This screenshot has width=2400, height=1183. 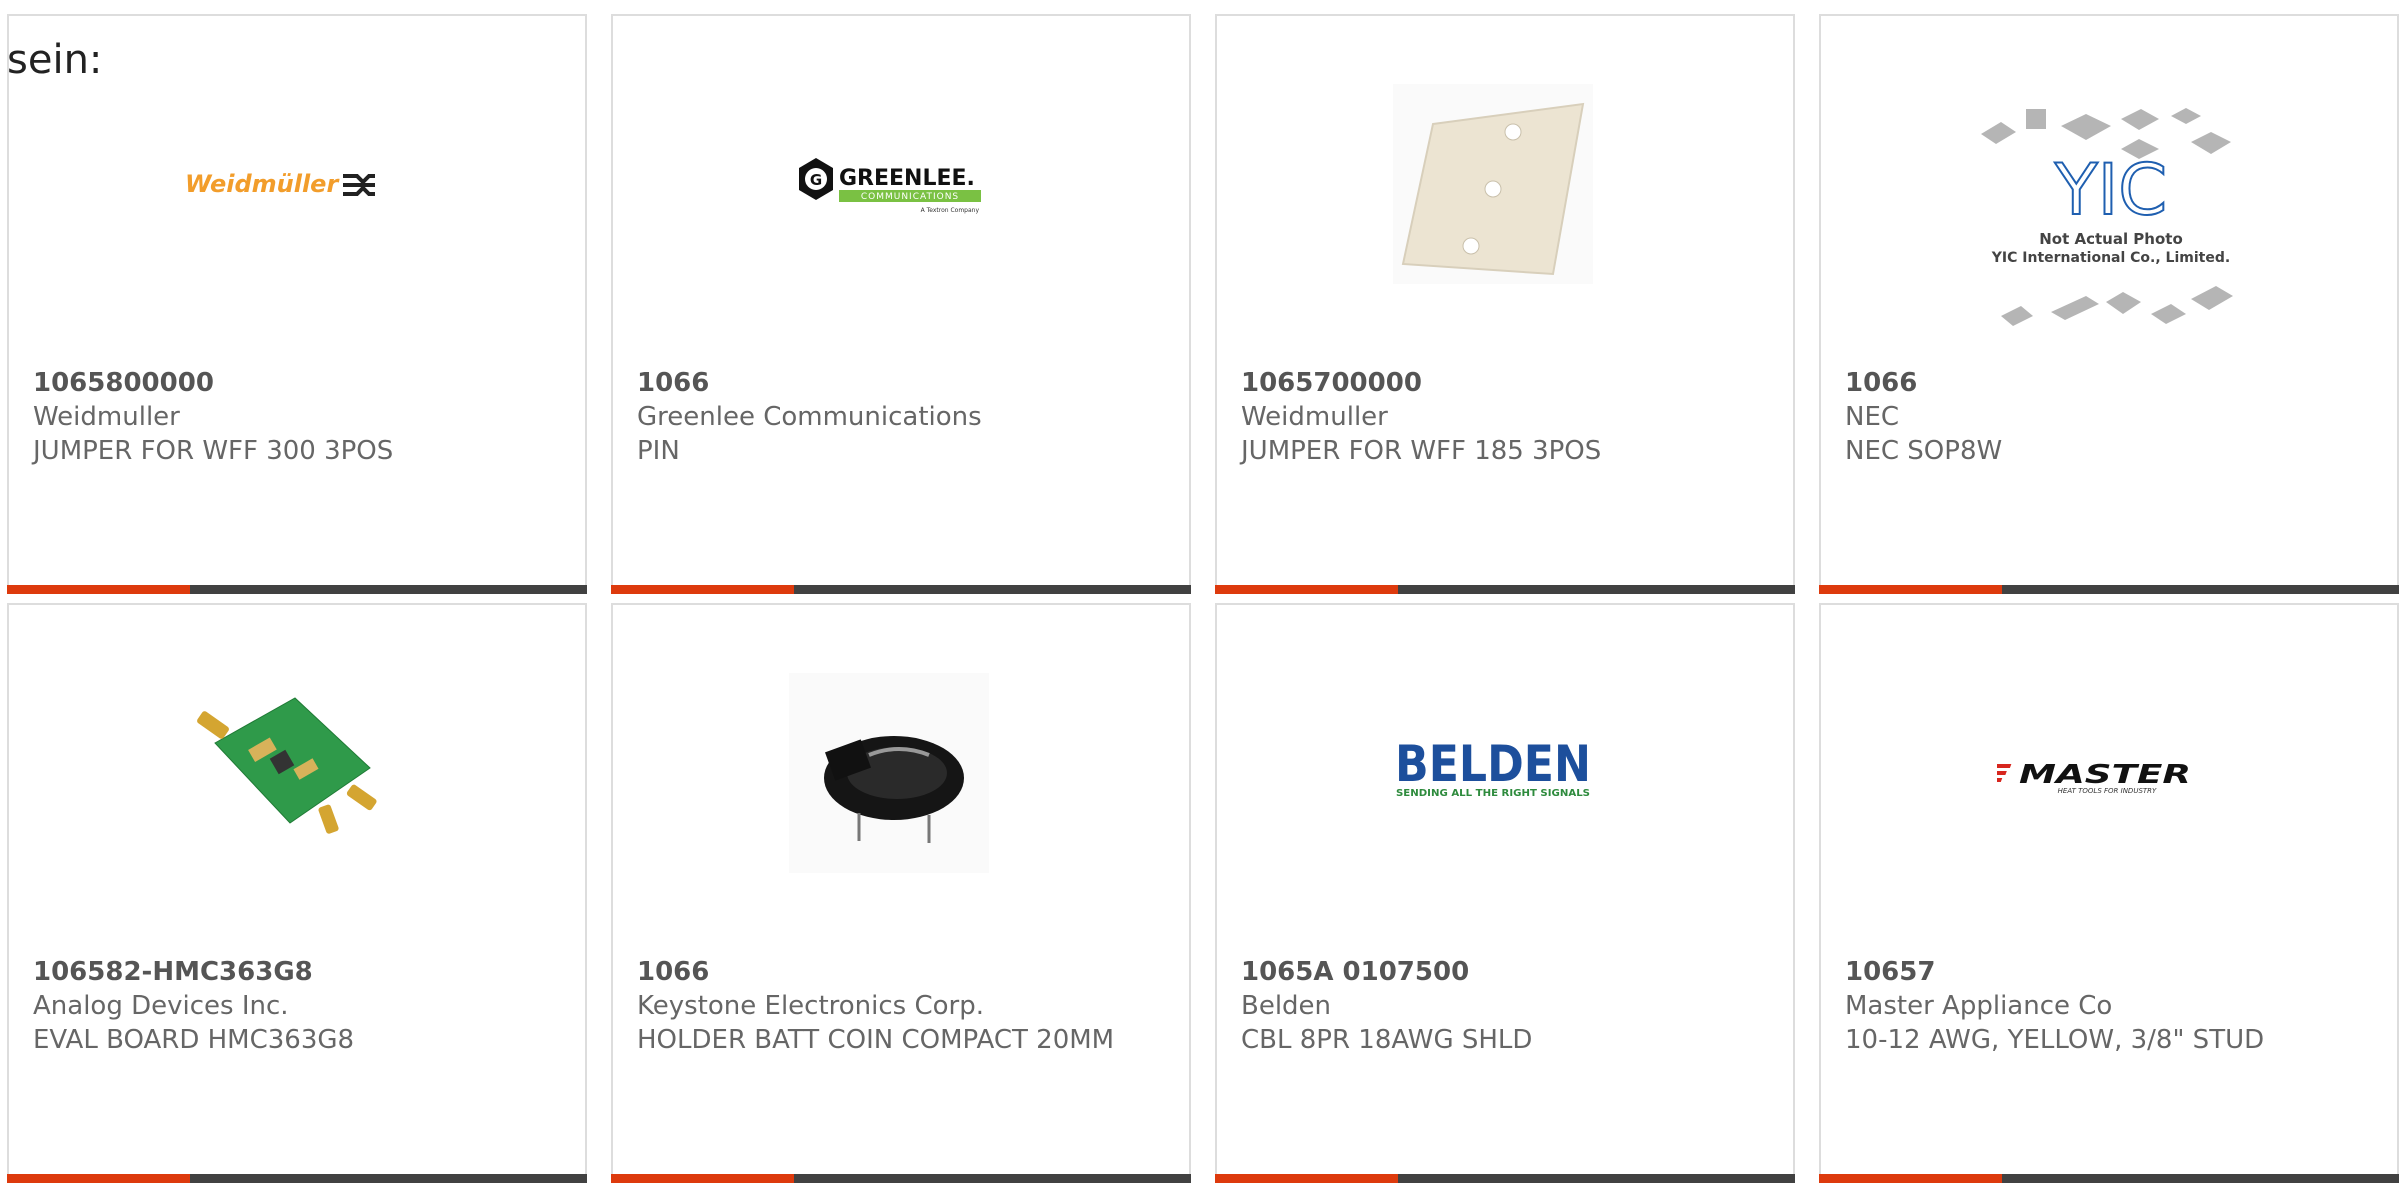 I want to click on description: JUMPER FOR WFF 300 3POS, so click(x=213, y=451).